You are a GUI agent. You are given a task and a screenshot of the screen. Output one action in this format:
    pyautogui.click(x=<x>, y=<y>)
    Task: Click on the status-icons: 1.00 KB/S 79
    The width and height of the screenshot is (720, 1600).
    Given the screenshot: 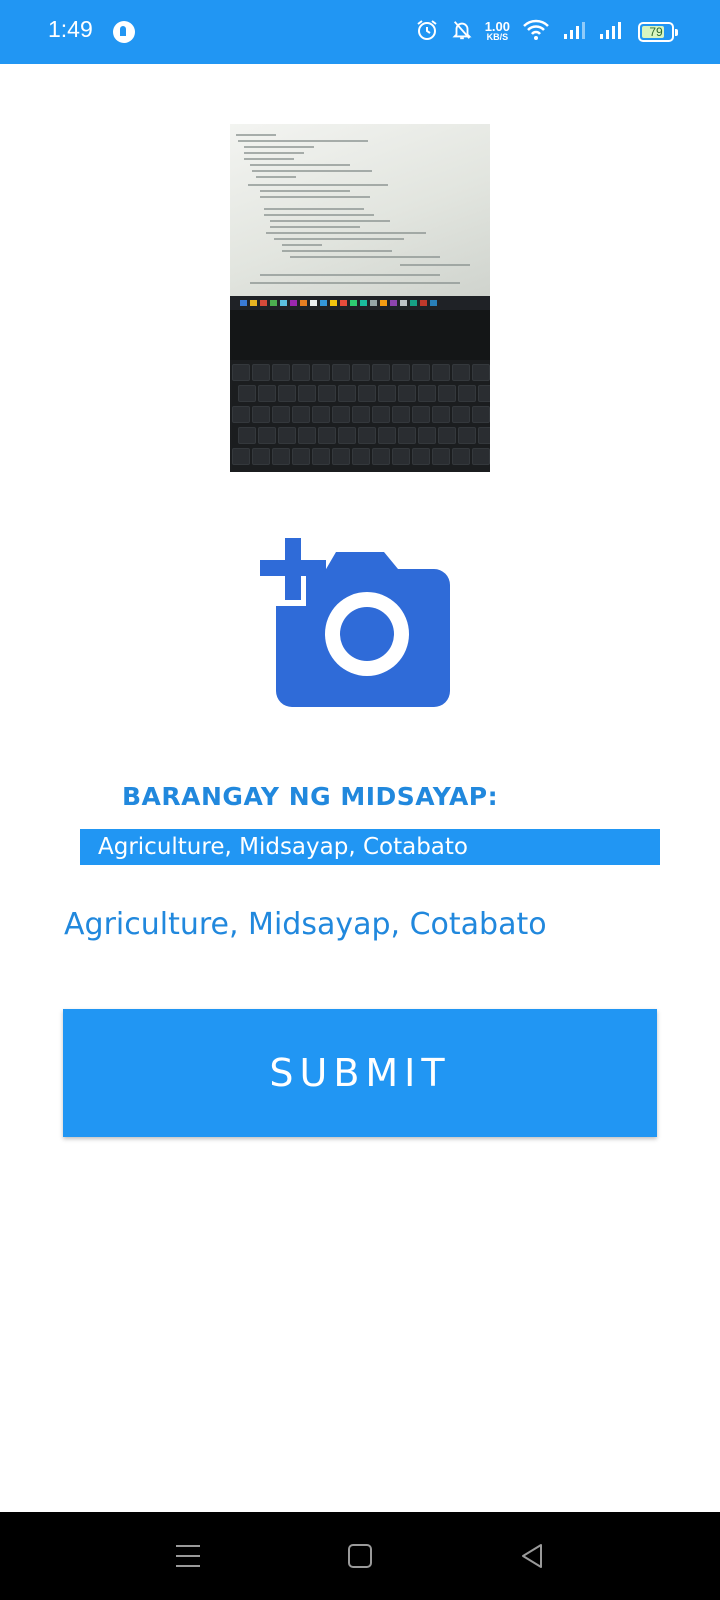 What is the action you would take?
    pyautogui.click(x=546, y=32)
    